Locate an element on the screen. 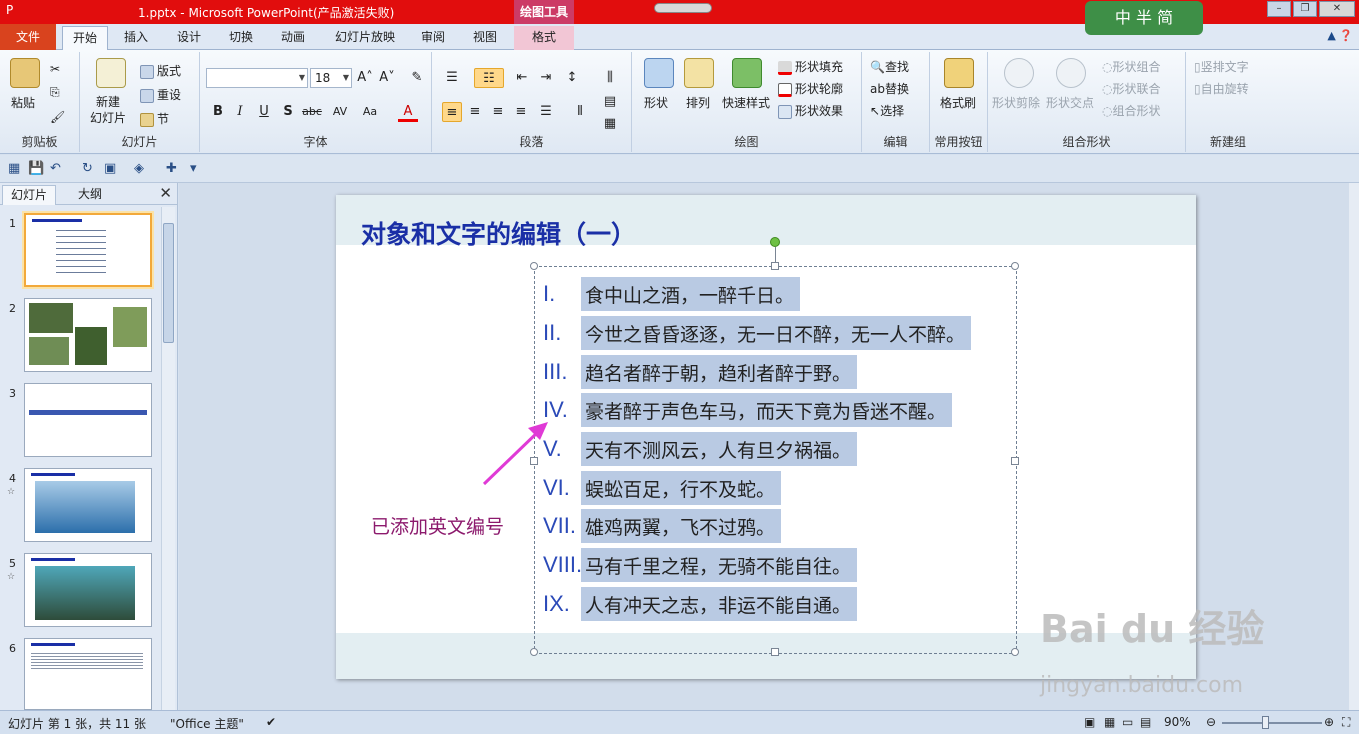 The width and height of the screenshot is (1359, 734). font-name-combo: ▼ is located at coordinates (257, 78).